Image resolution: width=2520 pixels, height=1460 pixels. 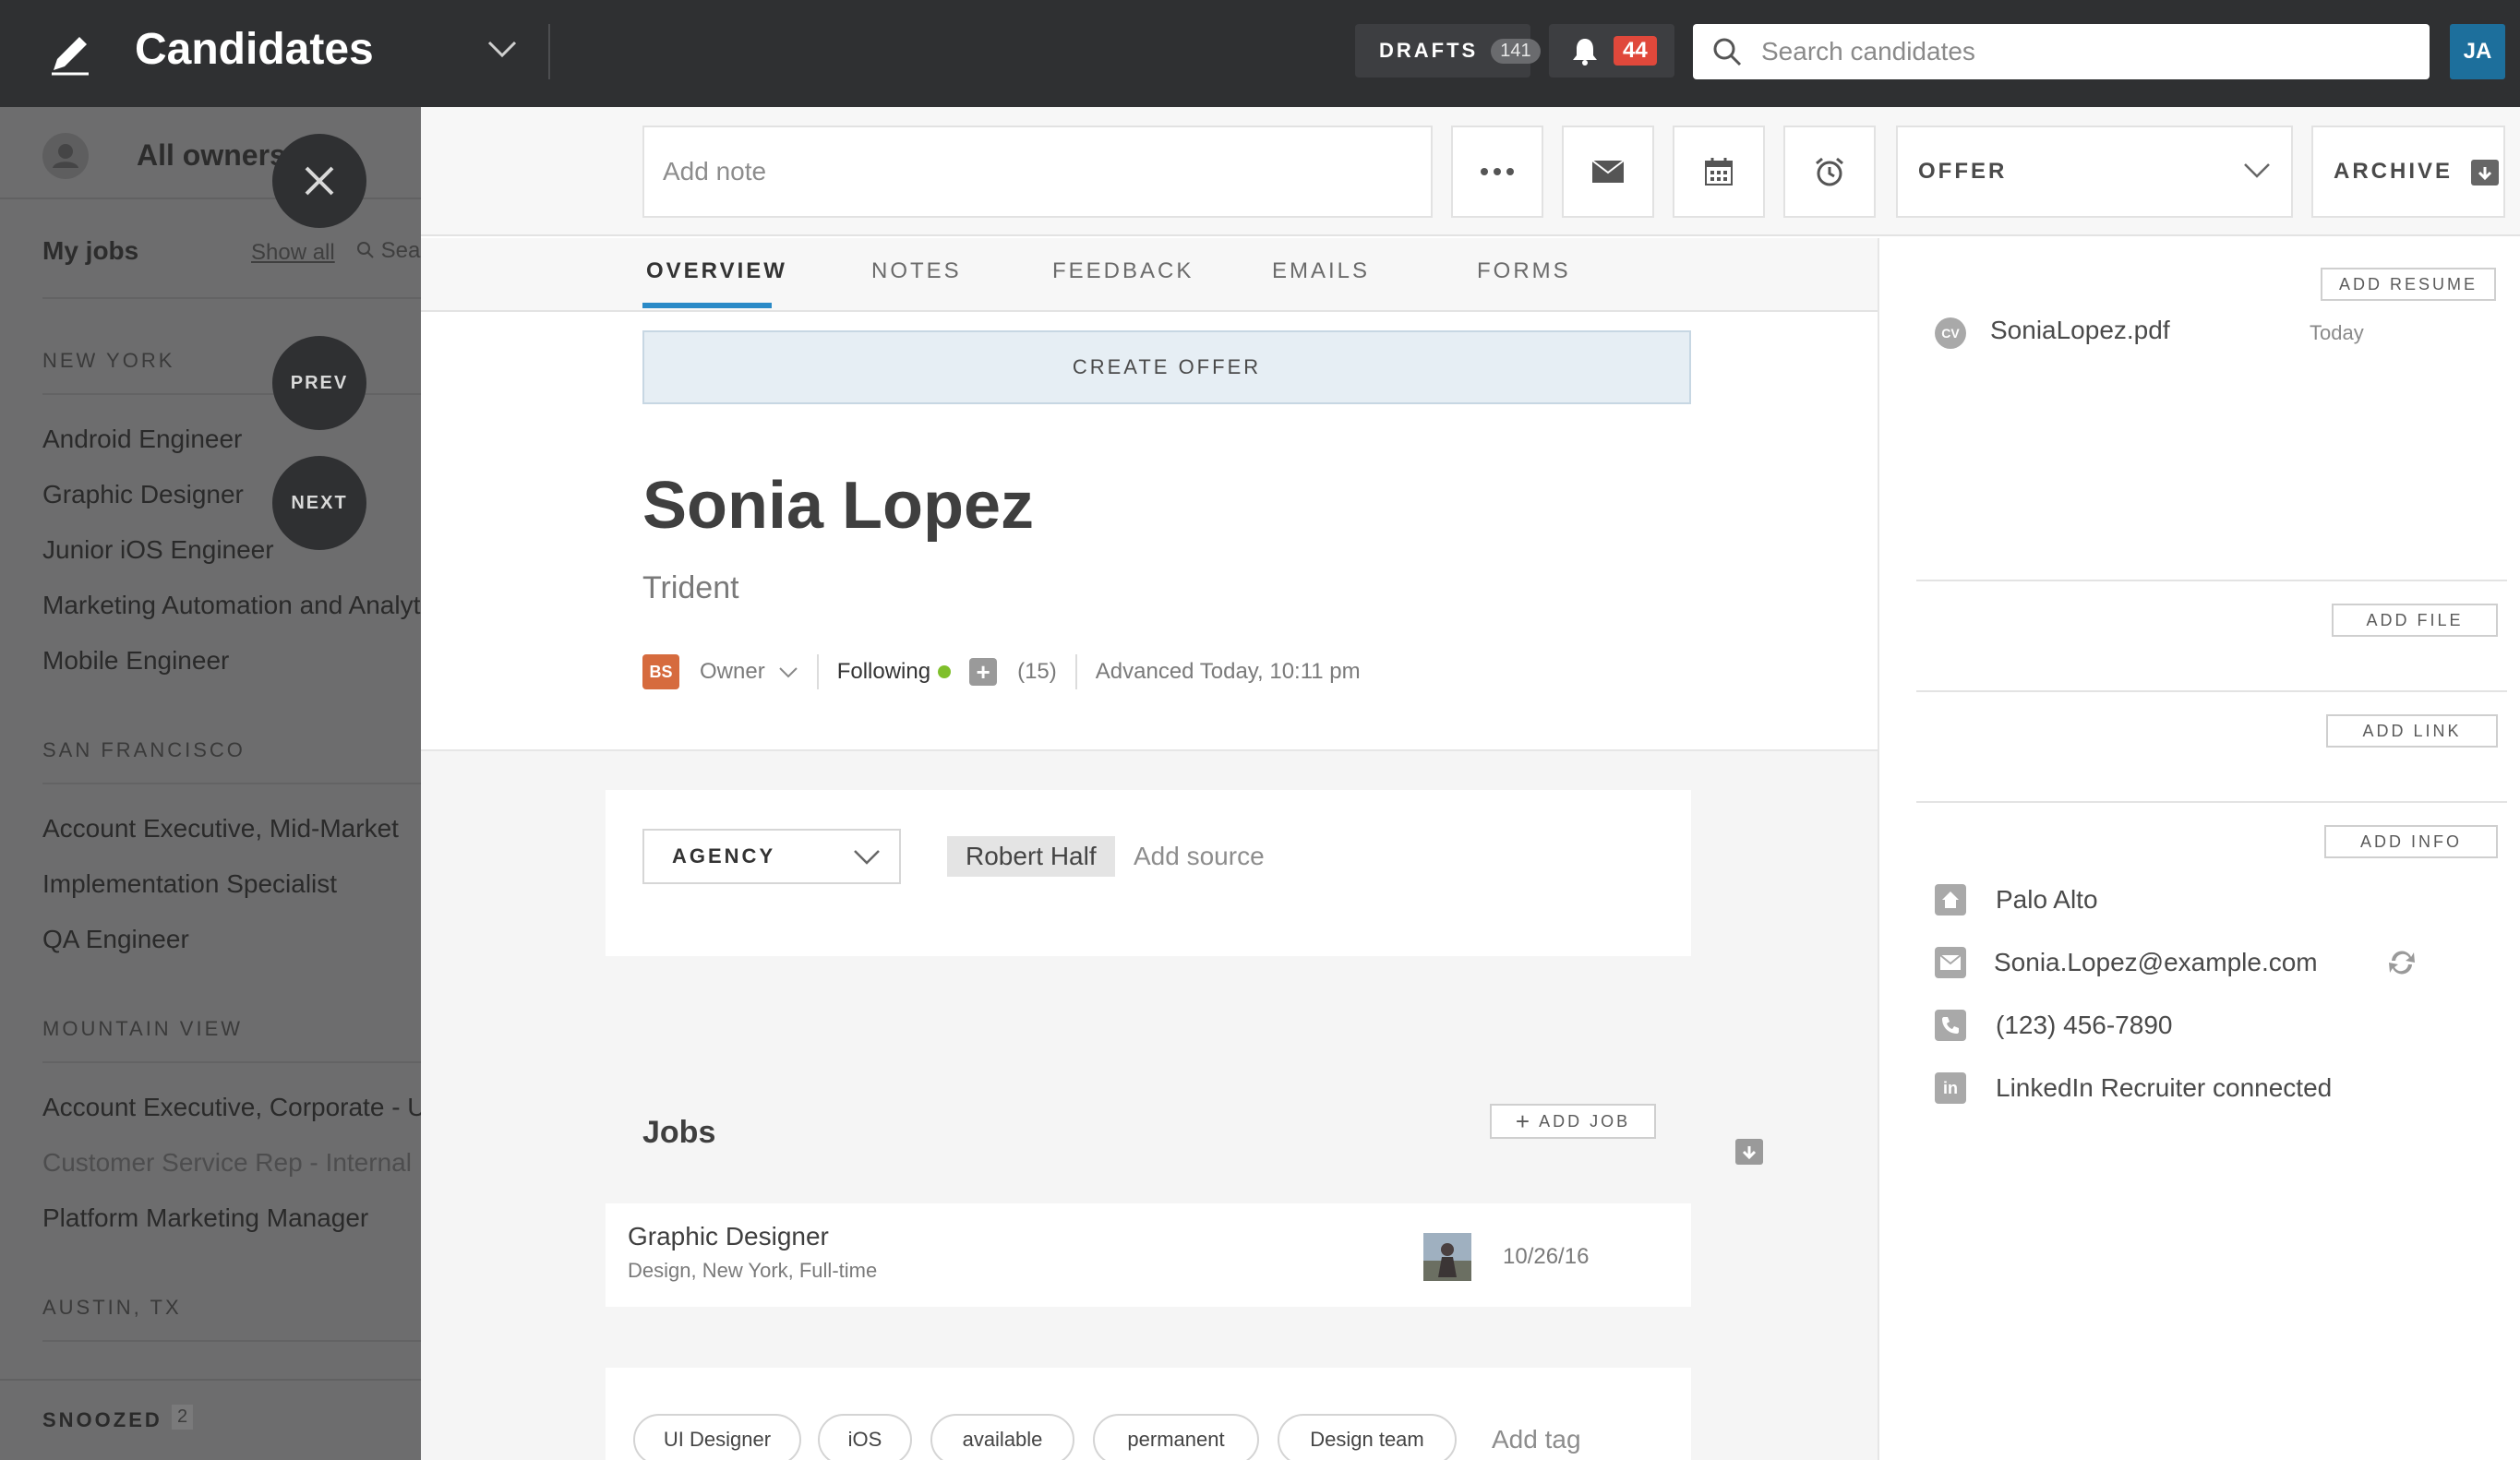 I want to click on phone-text: (123) 456-7890, so click(x=2084, y=1025).